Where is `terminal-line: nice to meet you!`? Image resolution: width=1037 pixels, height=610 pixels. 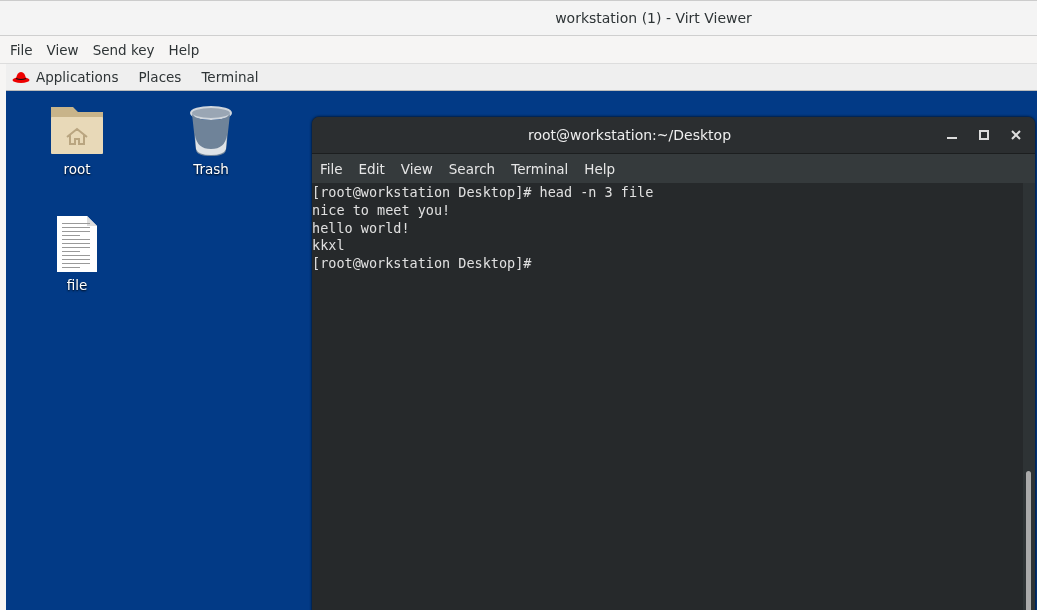
terminal-line: nice to meet you! is located at coordinates (381, 210).